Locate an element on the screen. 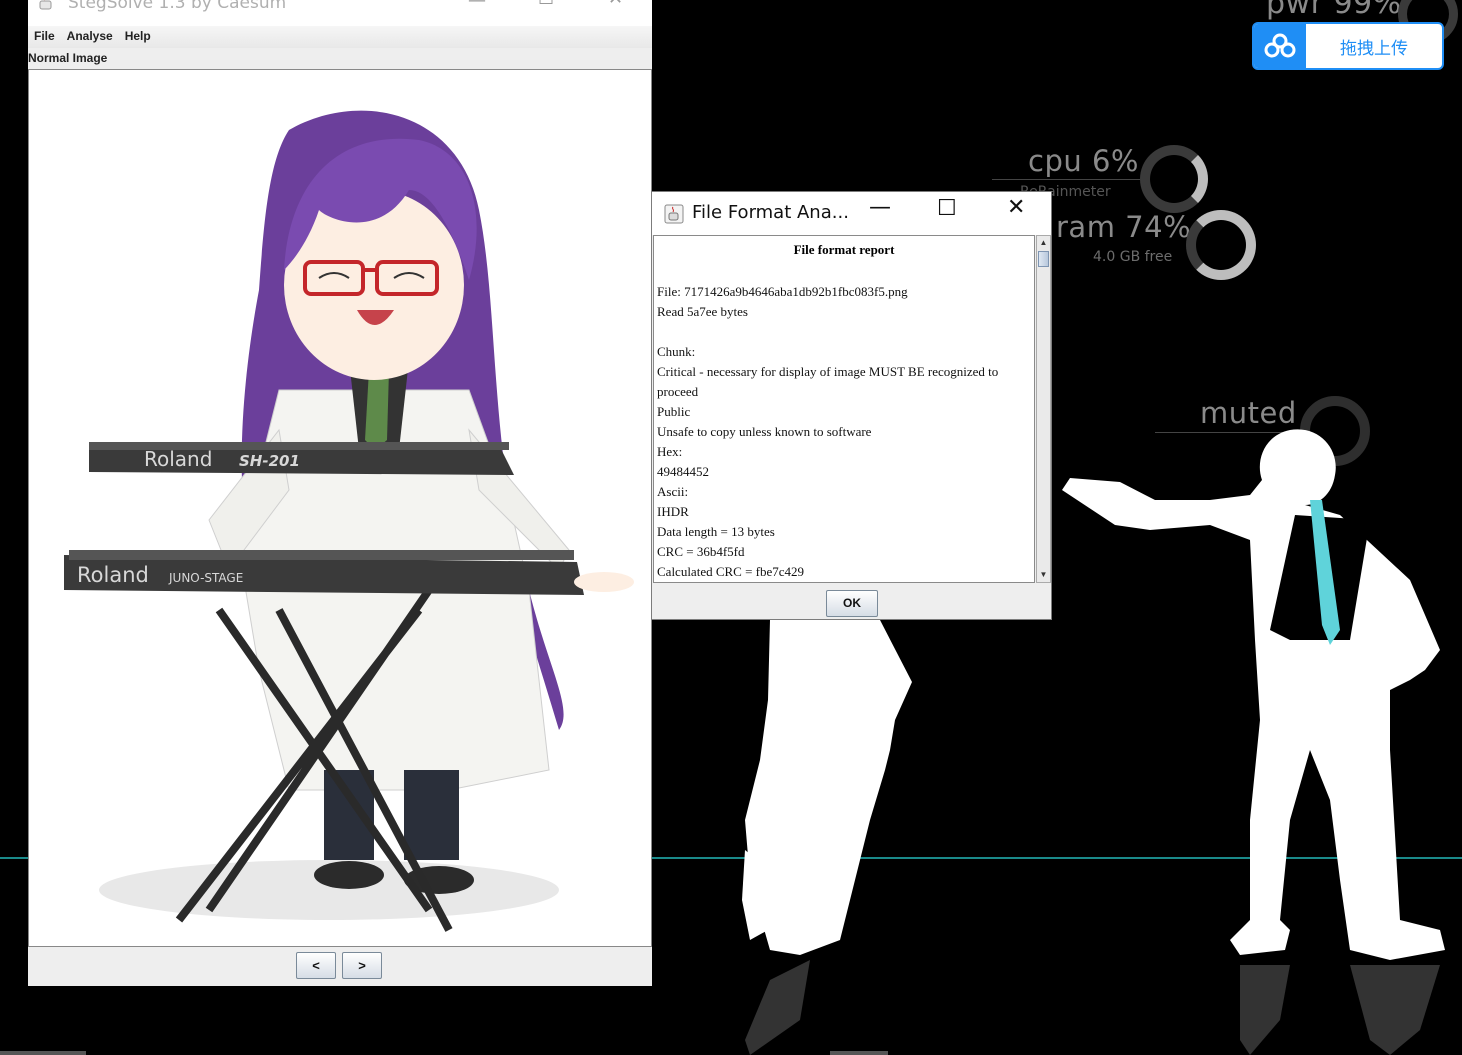  report-line: Unsafe to copy unless known to software is located at coordinates (764, 431).